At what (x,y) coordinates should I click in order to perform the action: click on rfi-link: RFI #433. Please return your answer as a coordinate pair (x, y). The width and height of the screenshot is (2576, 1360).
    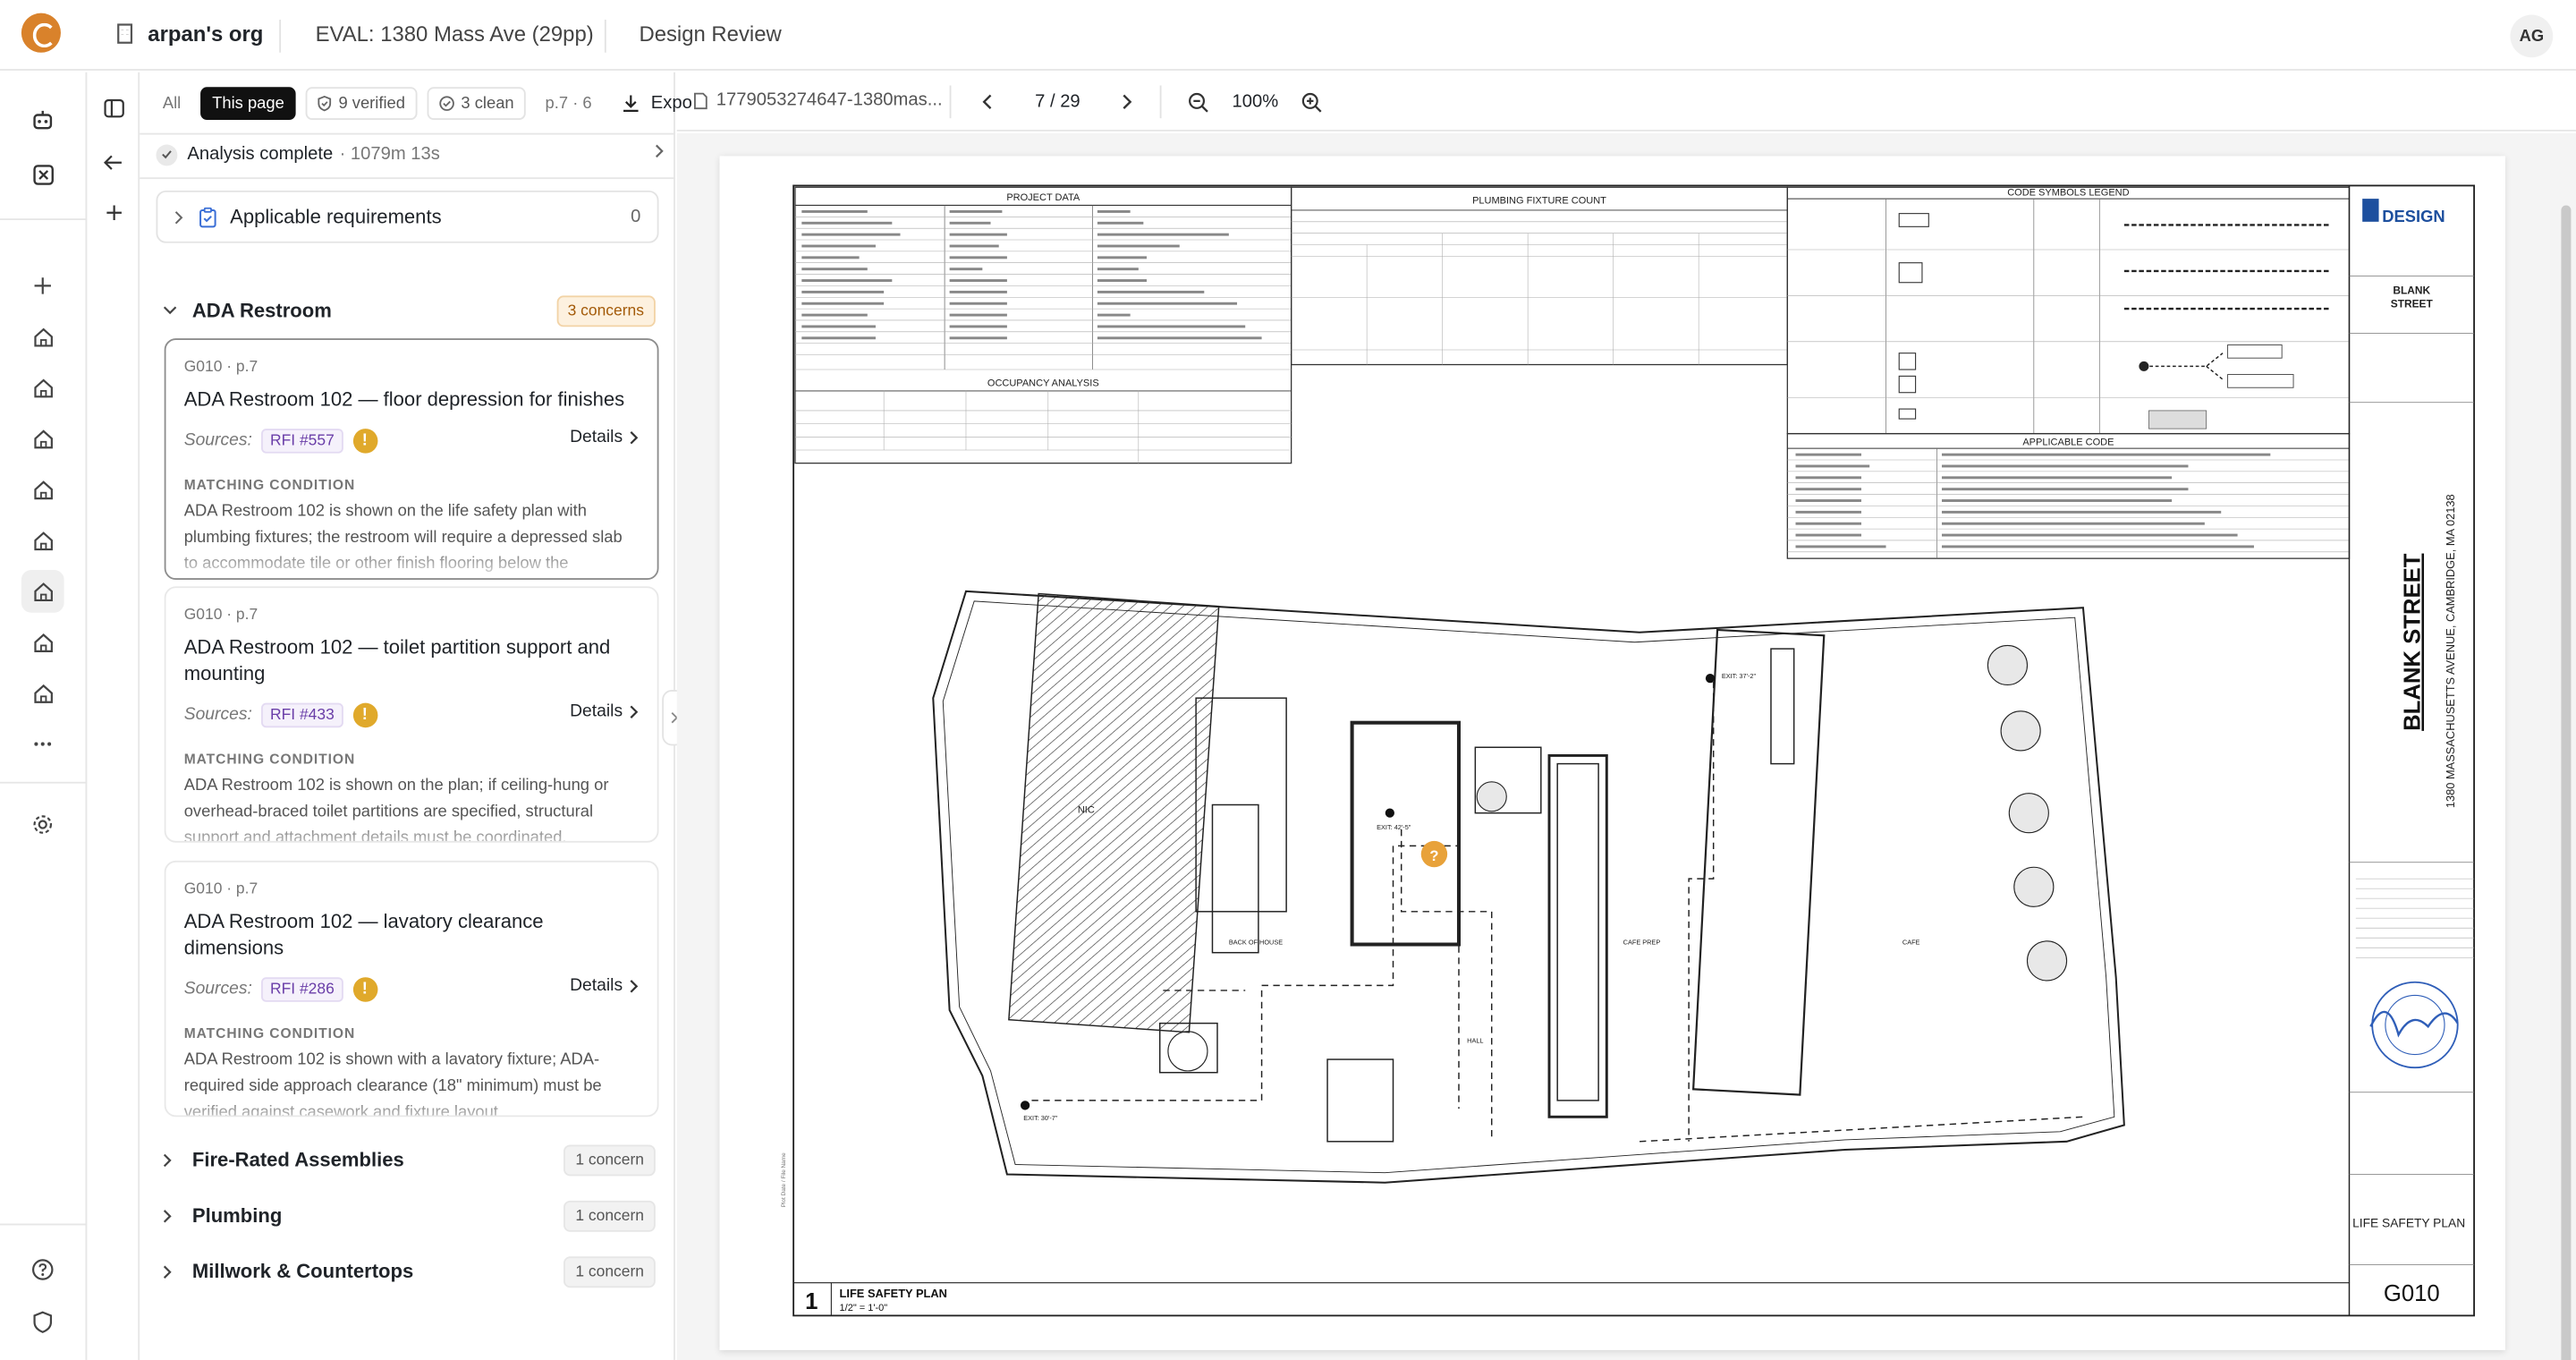
    Looking at the image, I should click on (302, 714).